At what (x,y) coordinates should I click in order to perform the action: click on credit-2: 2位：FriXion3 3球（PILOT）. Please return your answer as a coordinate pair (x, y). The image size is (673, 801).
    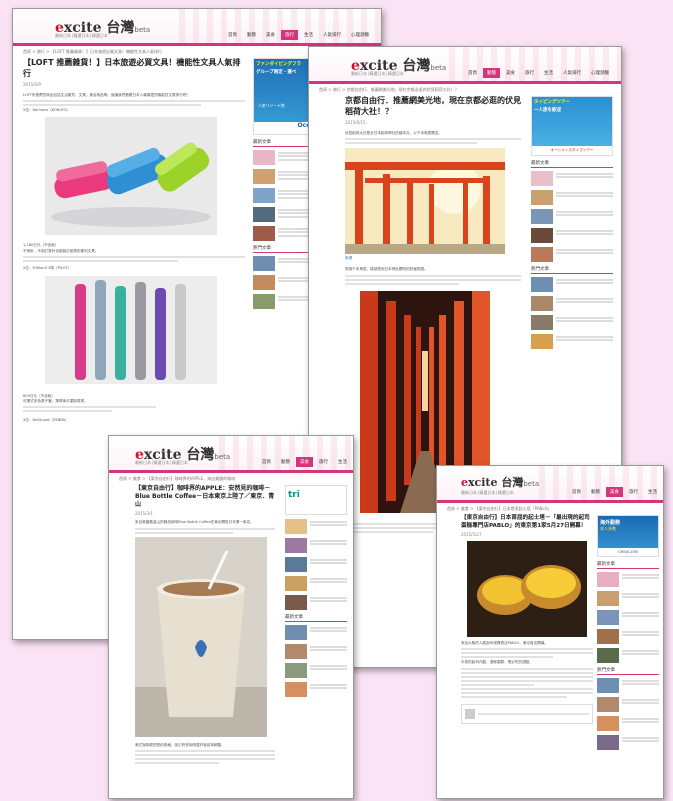
    Looking at the image, I should click on (47, 268).